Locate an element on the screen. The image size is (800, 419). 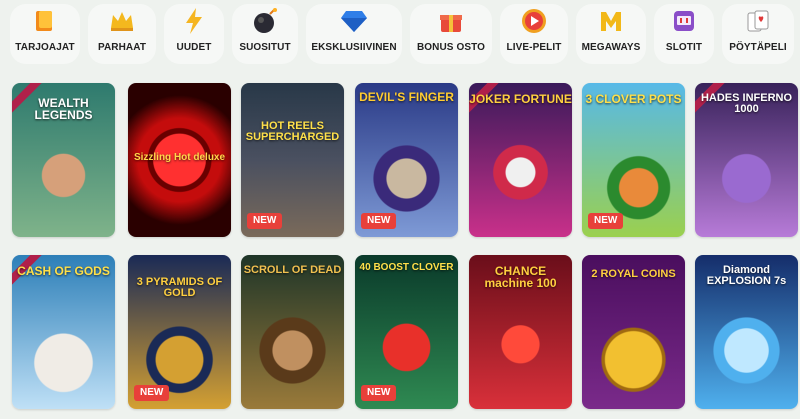
bomb-icon is located at coordinates (265, 21).